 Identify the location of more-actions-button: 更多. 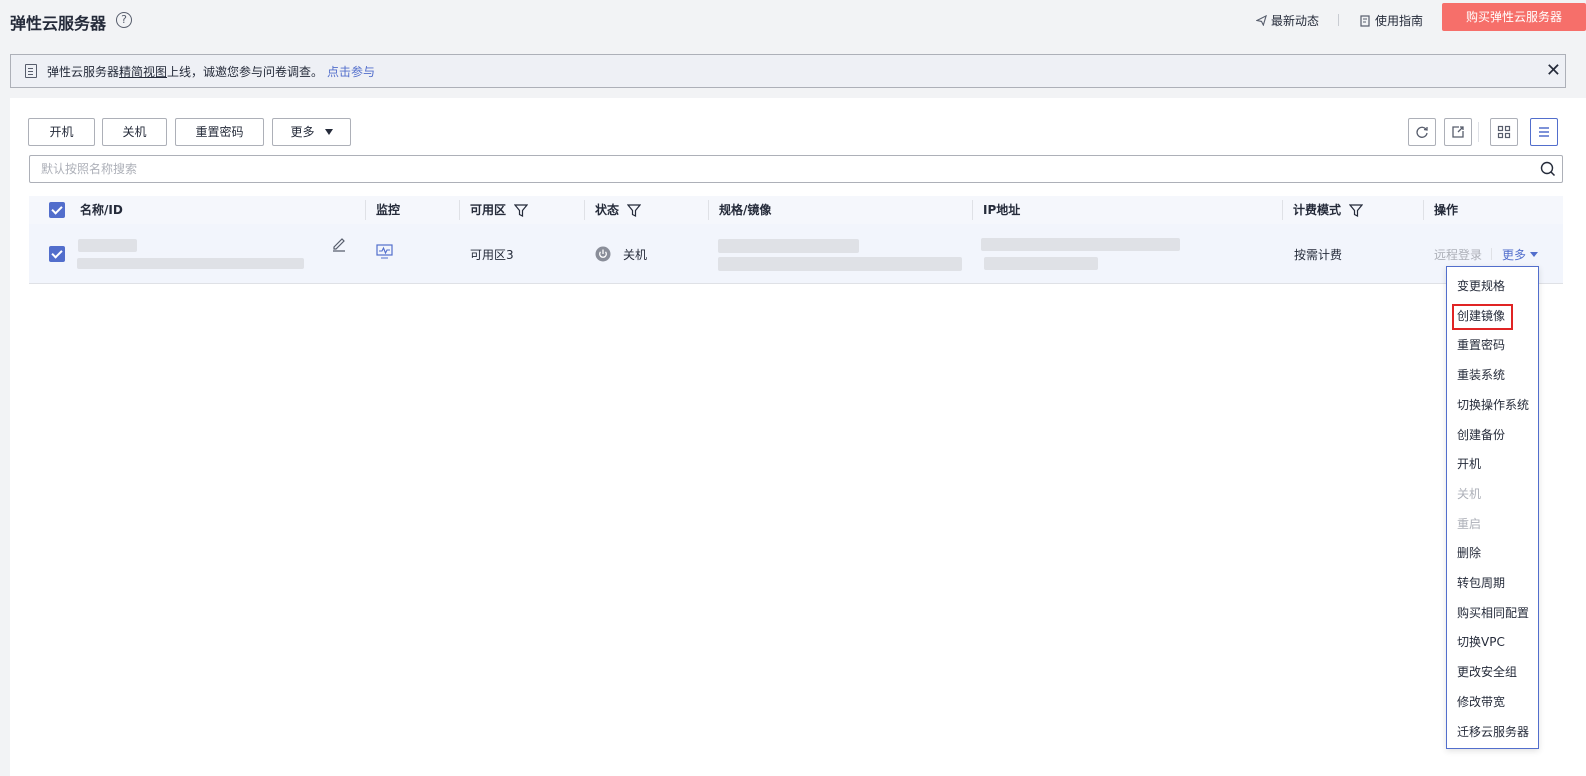
(311, 132).